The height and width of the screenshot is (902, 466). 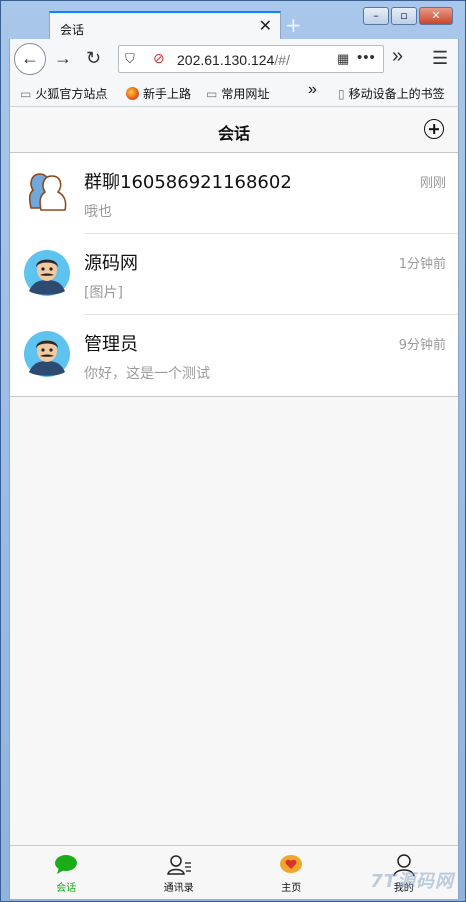 What do you see at coordinates (158, 93) in the screenshot?
I see `bookmark-getting-started: 新手上路` at bounding box center [158, 93].